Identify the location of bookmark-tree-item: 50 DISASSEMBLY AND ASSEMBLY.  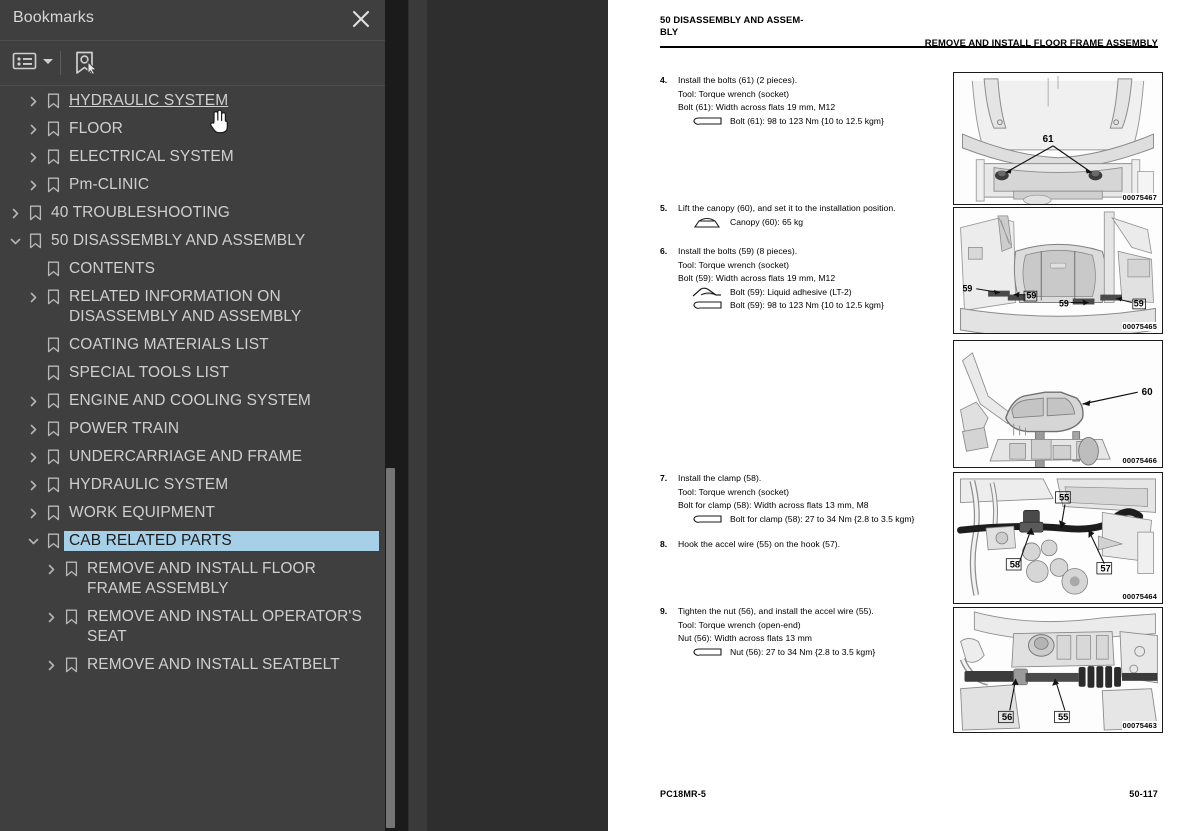
(192, 241).